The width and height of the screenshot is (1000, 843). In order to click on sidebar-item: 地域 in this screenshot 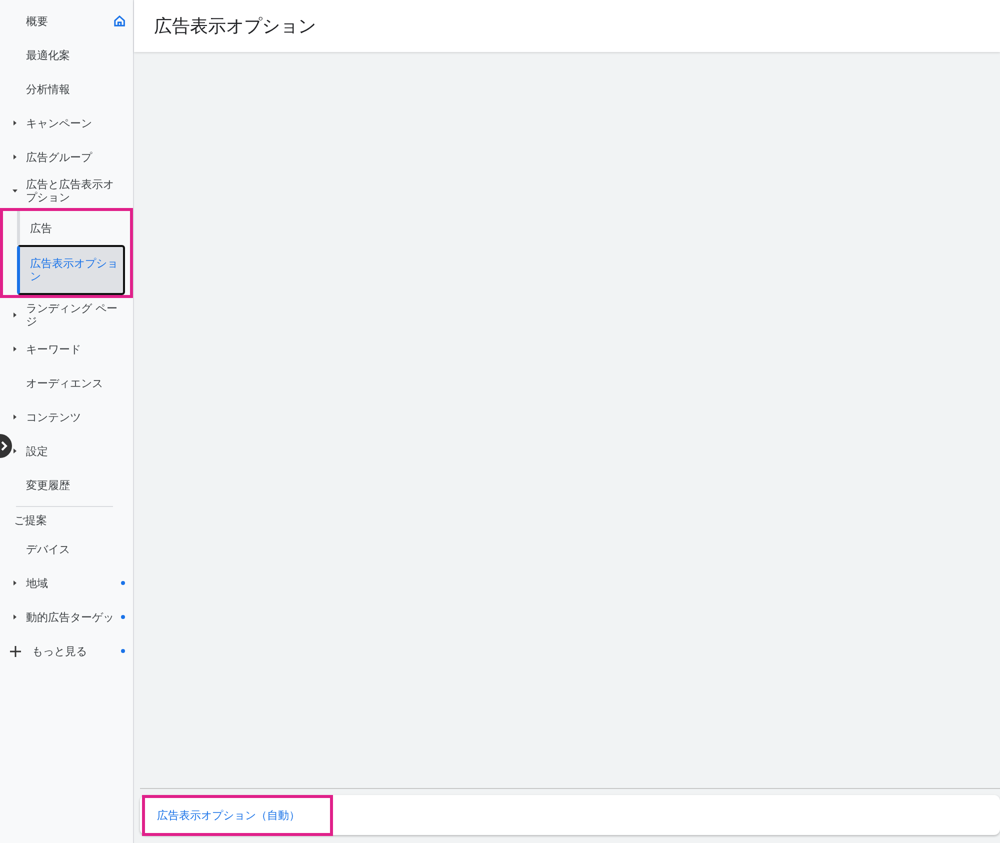, I will do `click(73, 583)`.